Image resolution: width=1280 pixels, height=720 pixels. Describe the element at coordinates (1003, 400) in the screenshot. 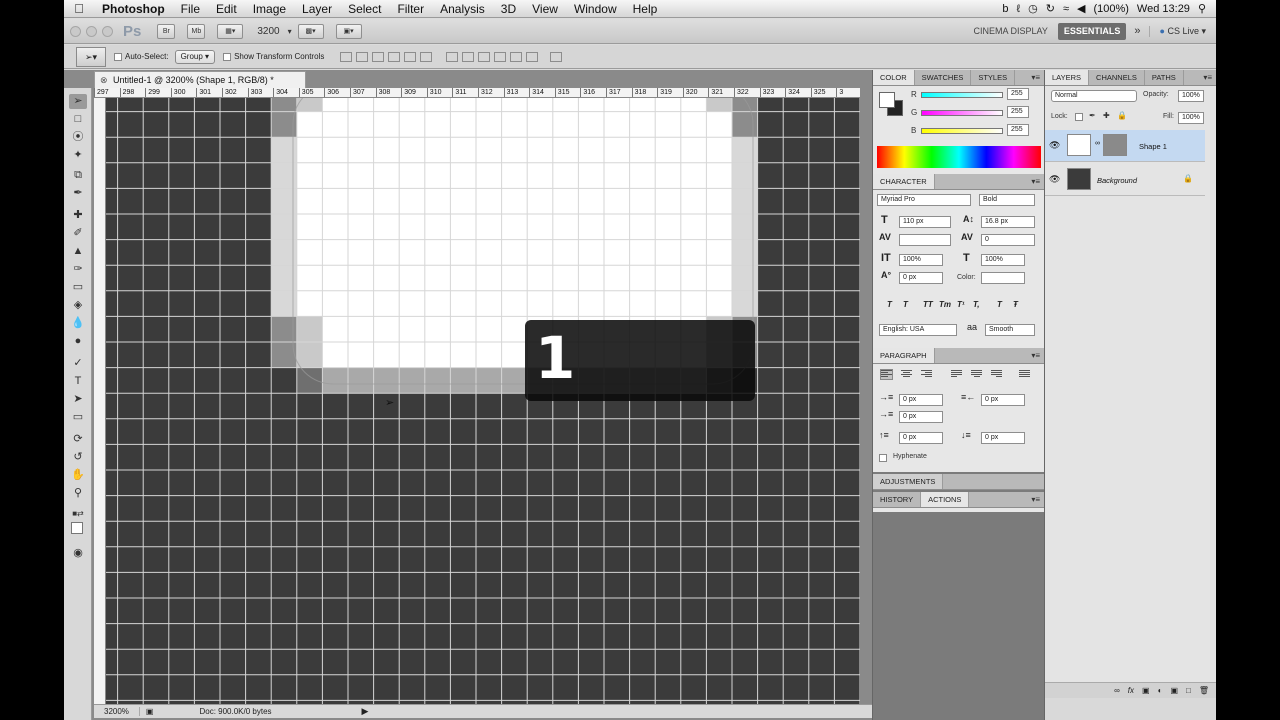

I see `indent-right-field: 0 px` at that location.